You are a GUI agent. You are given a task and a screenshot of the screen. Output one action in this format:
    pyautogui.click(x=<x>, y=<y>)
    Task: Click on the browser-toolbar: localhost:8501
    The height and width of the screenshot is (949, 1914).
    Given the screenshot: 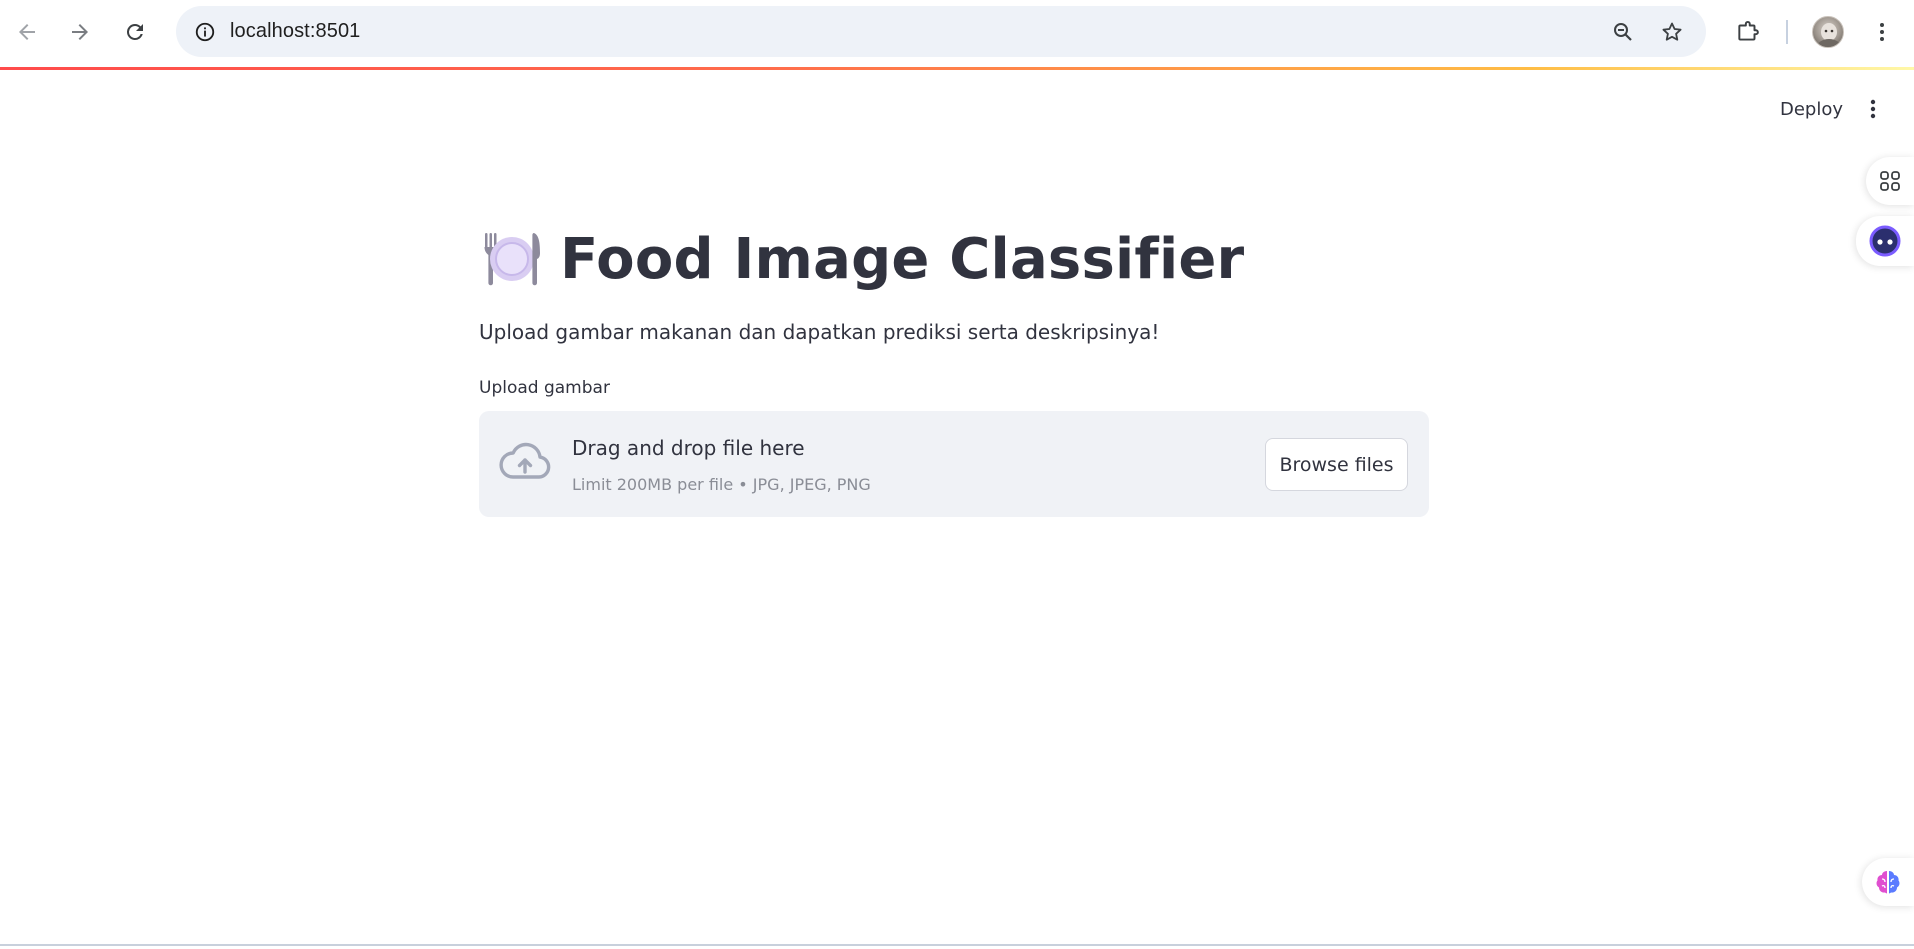 What is the action you would take?
    pyautogui.click(x=957, y=33)
    